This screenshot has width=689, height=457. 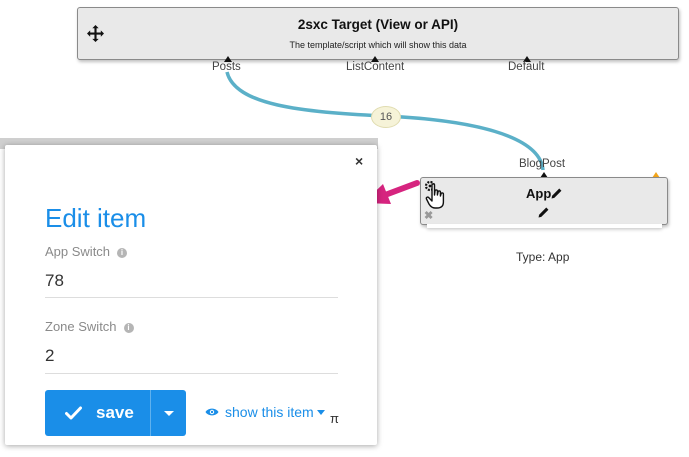 What do you see at coordinates (526, 67) in the screenshot?
I see `port-label-default: Default` at bounding box center [526, 67].